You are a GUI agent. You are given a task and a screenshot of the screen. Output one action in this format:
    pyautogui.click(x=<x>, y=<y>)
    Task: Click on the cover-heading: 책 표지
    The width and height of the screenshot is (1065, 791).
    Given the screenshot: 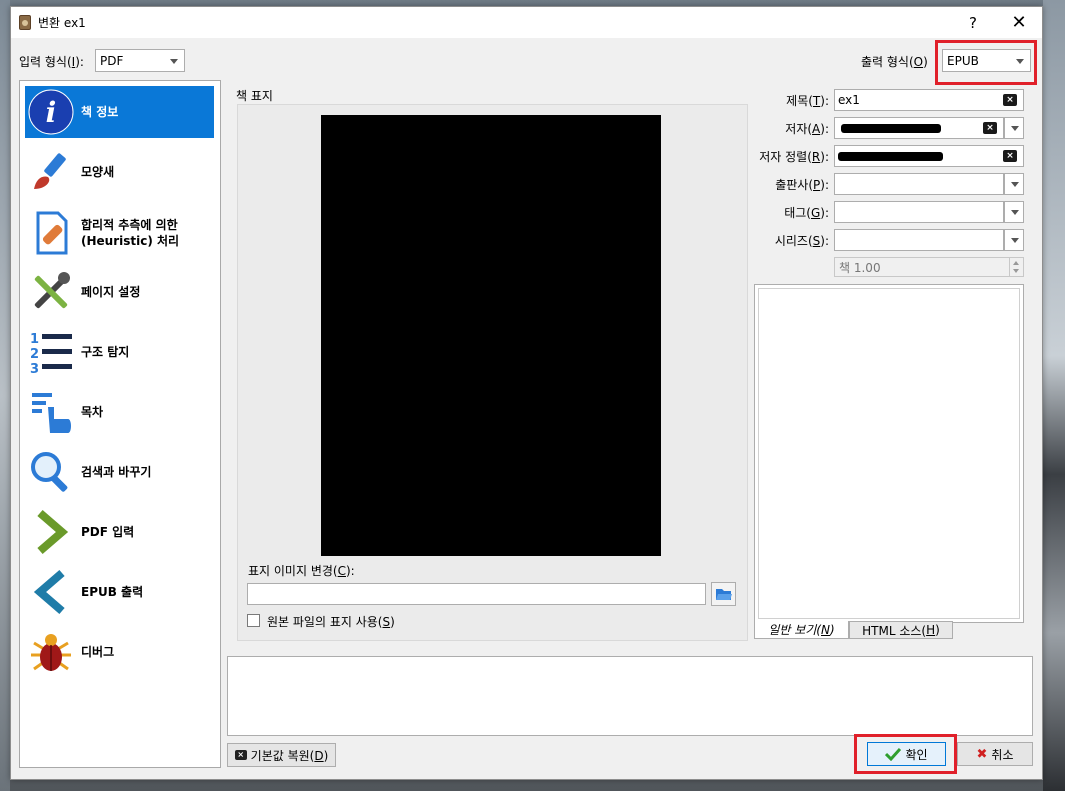 What is the action you would take?
    pyautogui.click(x=254, y=96)
    